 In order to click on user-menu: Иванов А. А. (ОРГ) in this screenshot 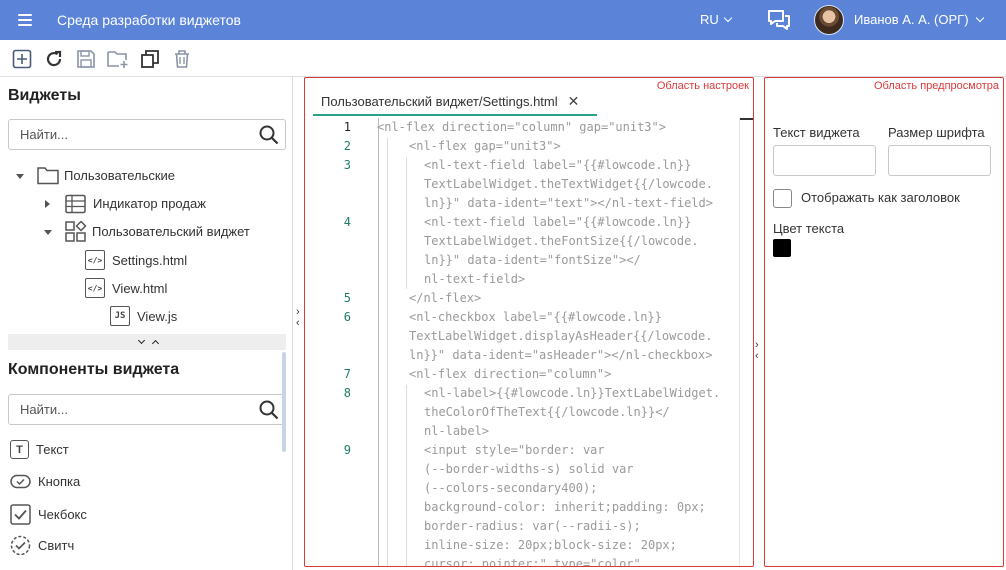, I will do `click(919, 19)`.